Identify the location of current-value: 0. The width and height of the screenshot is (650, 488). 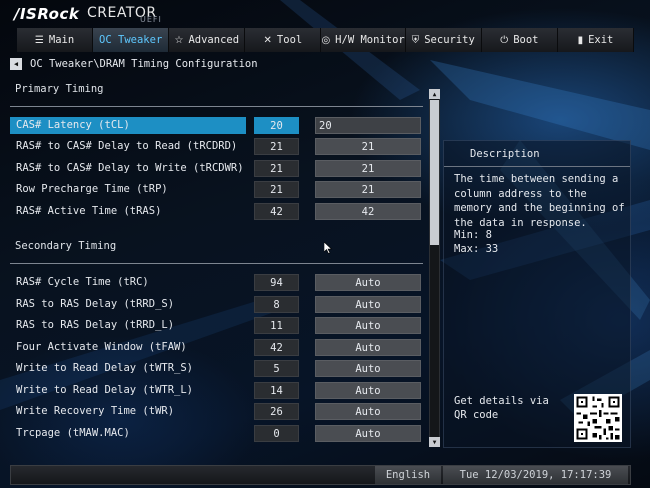
(276, 433).